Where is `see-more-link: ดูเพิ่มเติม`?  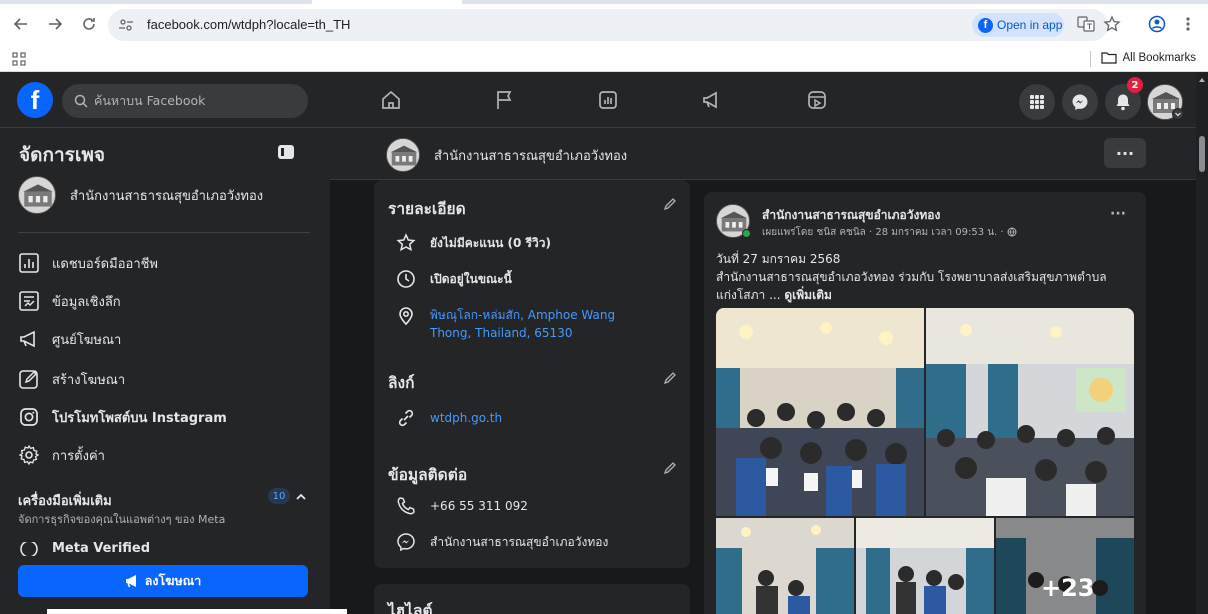 see-more-link: ดูเพิ่มเติม is located at coordinates (808, 295).